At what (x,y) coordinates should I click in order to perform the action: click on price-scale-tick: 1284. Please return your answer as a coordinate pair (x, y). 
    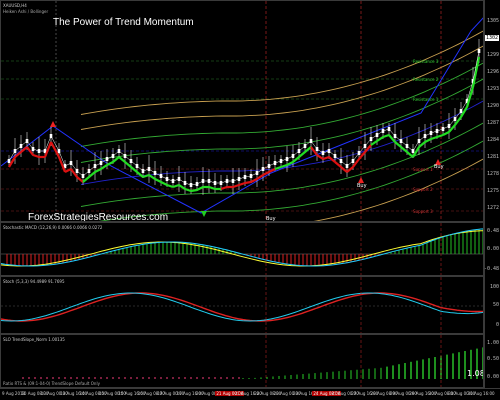
    Looking at the image, I should click on (492, 140).